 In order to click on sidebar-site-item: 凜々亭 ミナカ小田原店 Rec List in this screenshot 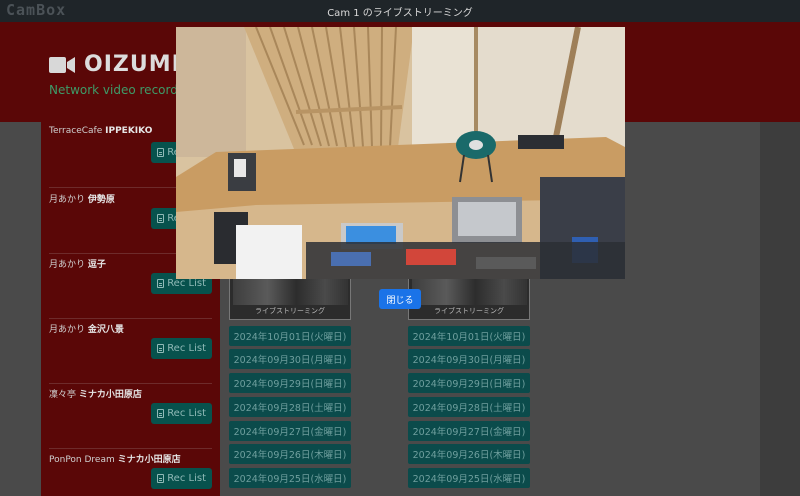, I will do `click(130, 416)`.